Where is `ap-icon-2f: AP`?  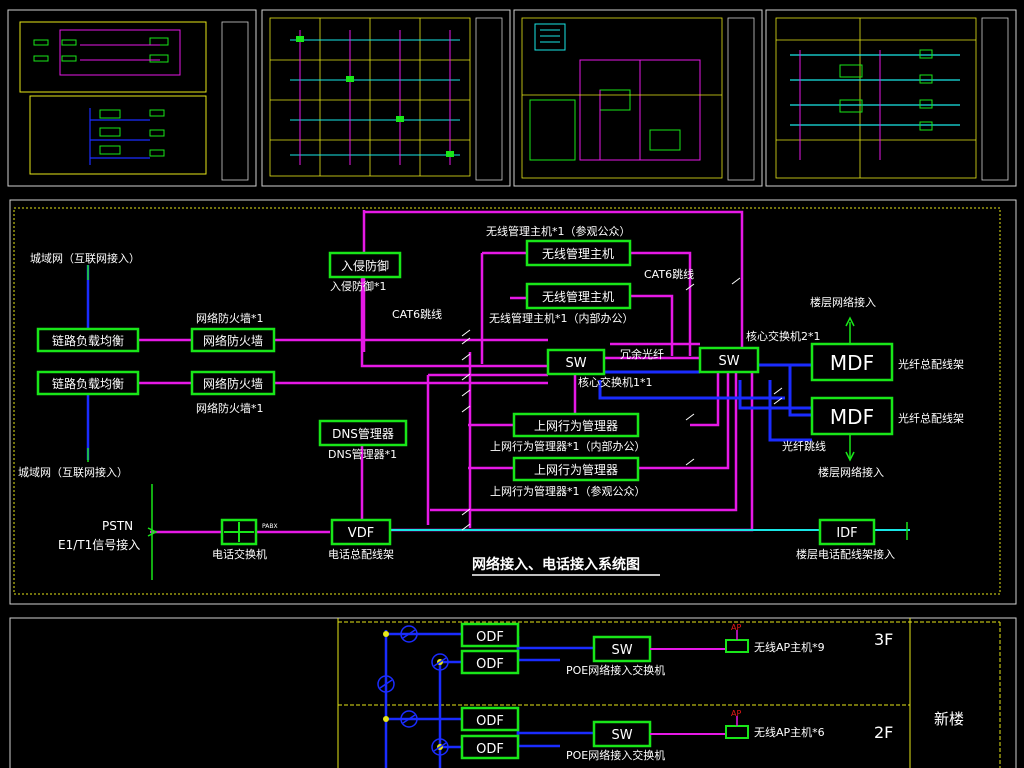
ap-icon-2f: AP is located at coordinates (737, 724).